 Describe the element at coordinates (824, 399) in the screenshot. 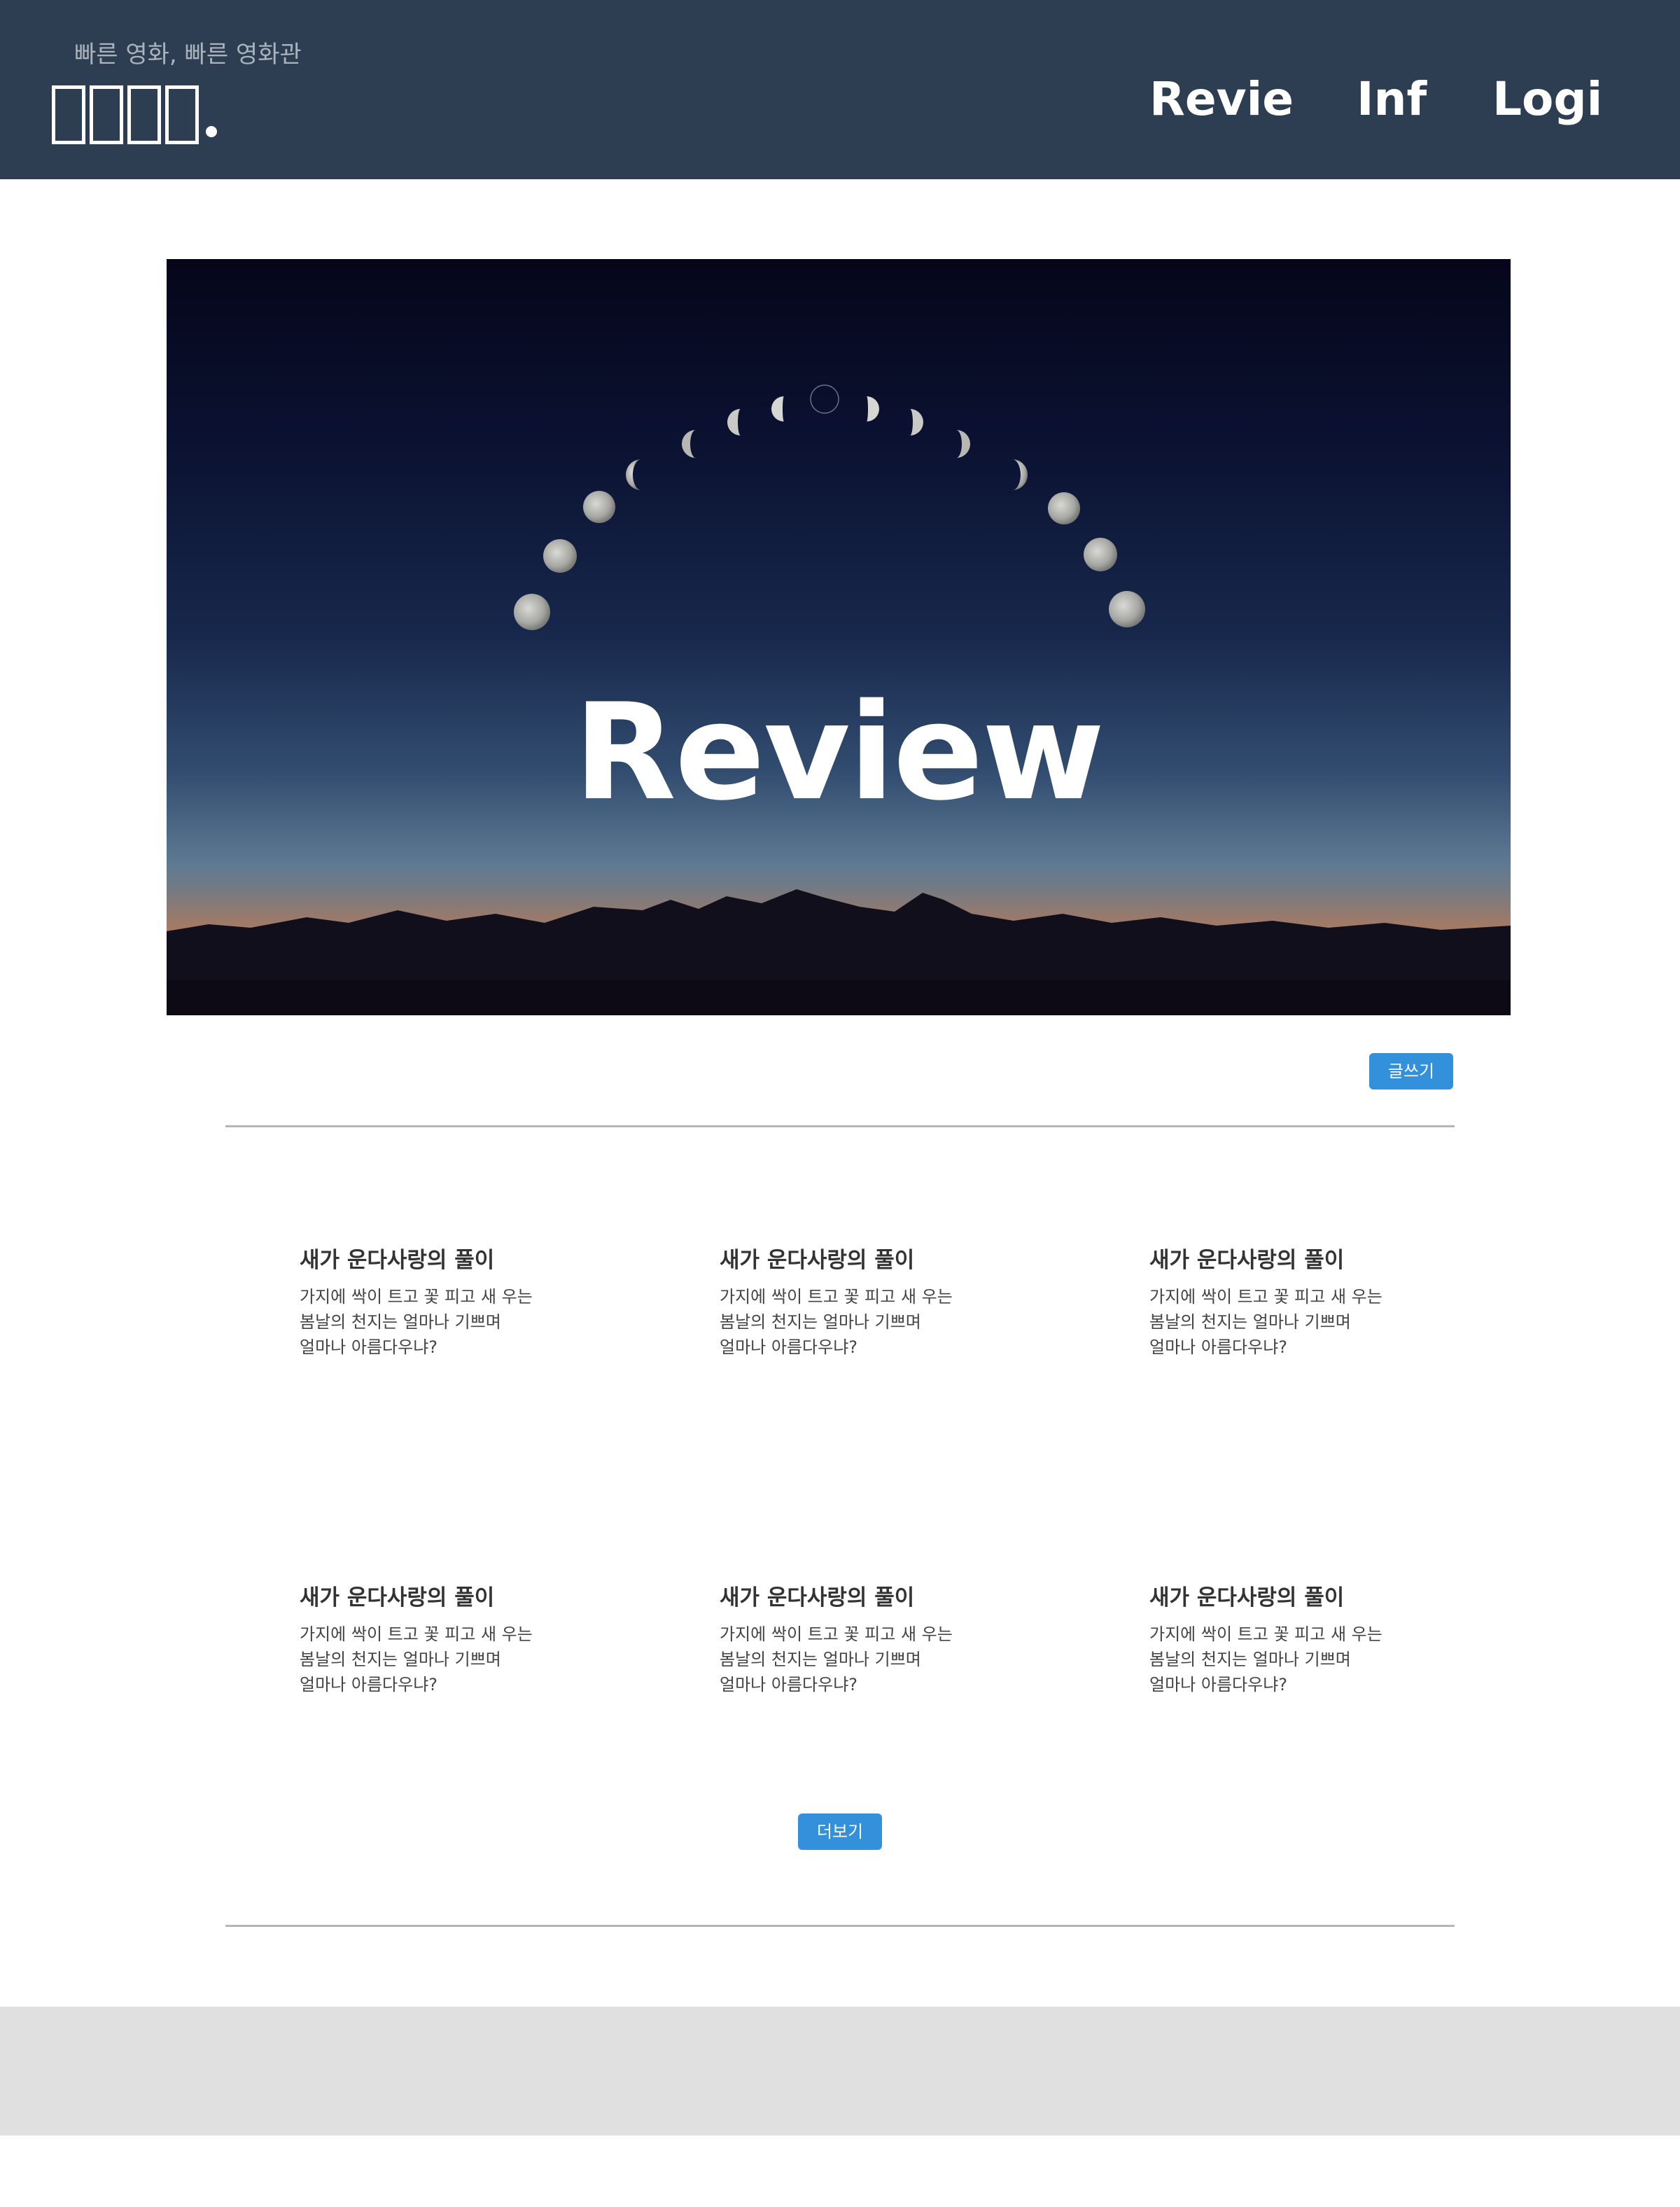

I see `moon-new-icon` at that location.